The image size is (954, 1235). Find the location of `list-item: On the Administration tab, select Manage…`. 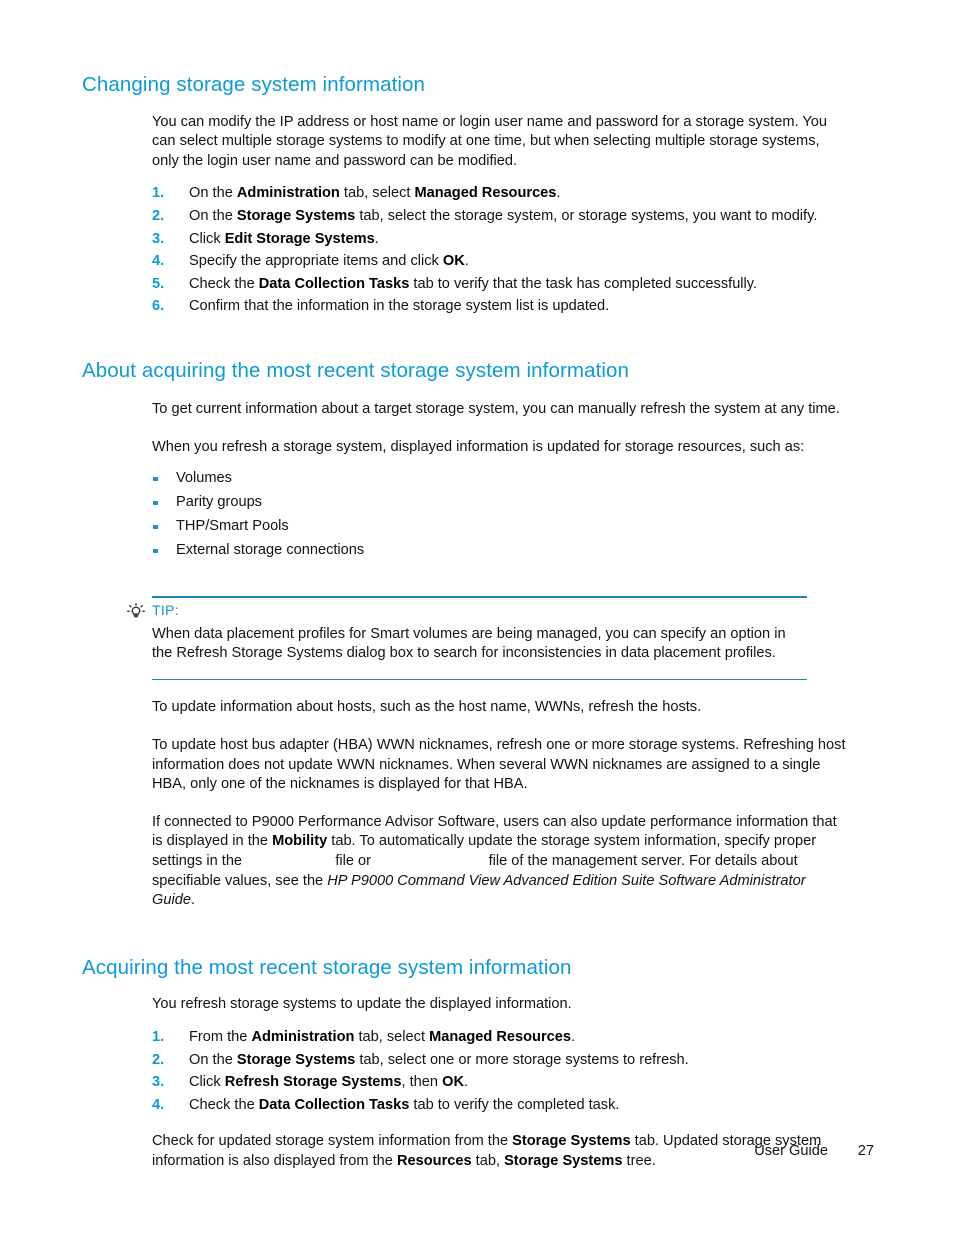

list-item: On the Administration tab, select Manage… is located at coordinates (499, 194).